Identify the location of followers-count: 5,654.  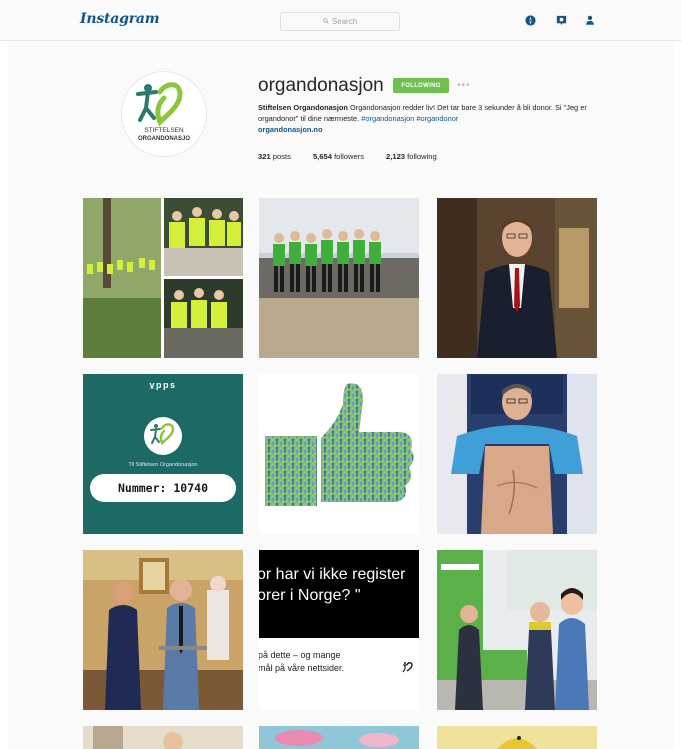
(322, 156).